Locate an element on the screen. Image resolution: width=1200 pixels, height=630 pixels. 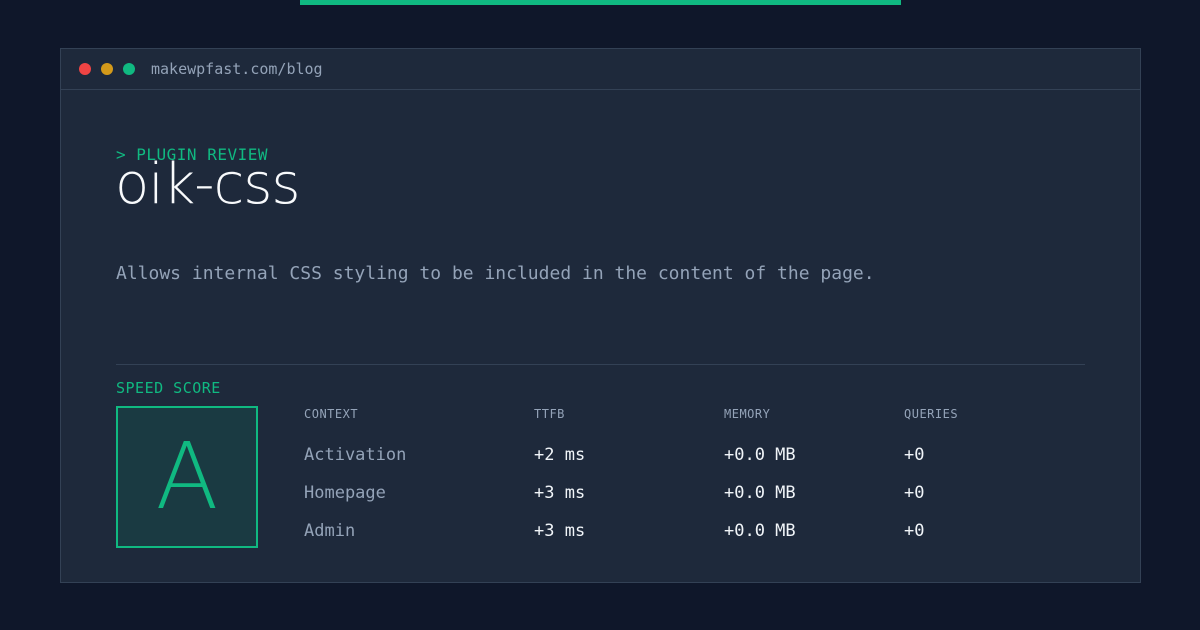
row-homepage-context: Homepage is located at coordinates (345, 493).